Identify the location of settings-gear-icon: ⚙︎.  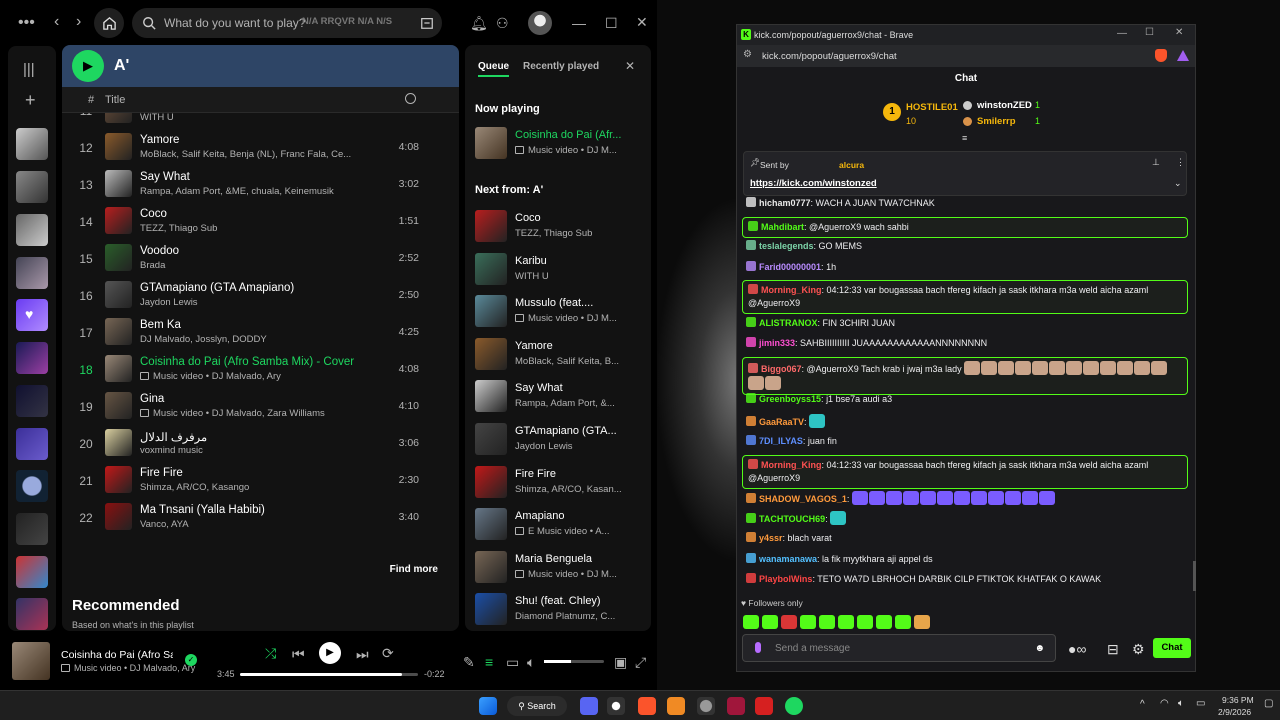
(1138, 649).